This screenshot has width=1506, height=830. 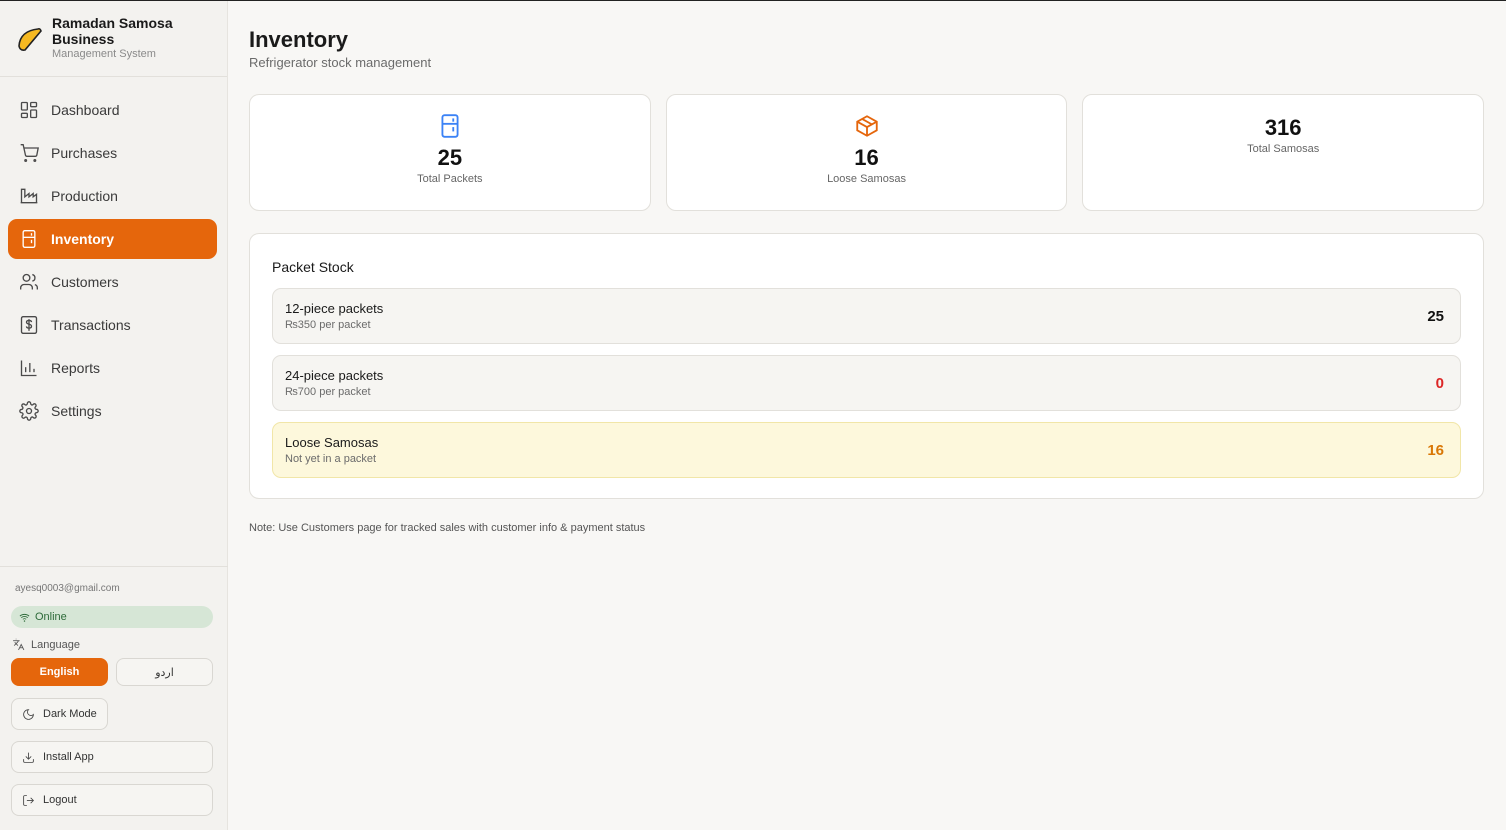 I want to click on logout-icon, so click(x=28, y=800).